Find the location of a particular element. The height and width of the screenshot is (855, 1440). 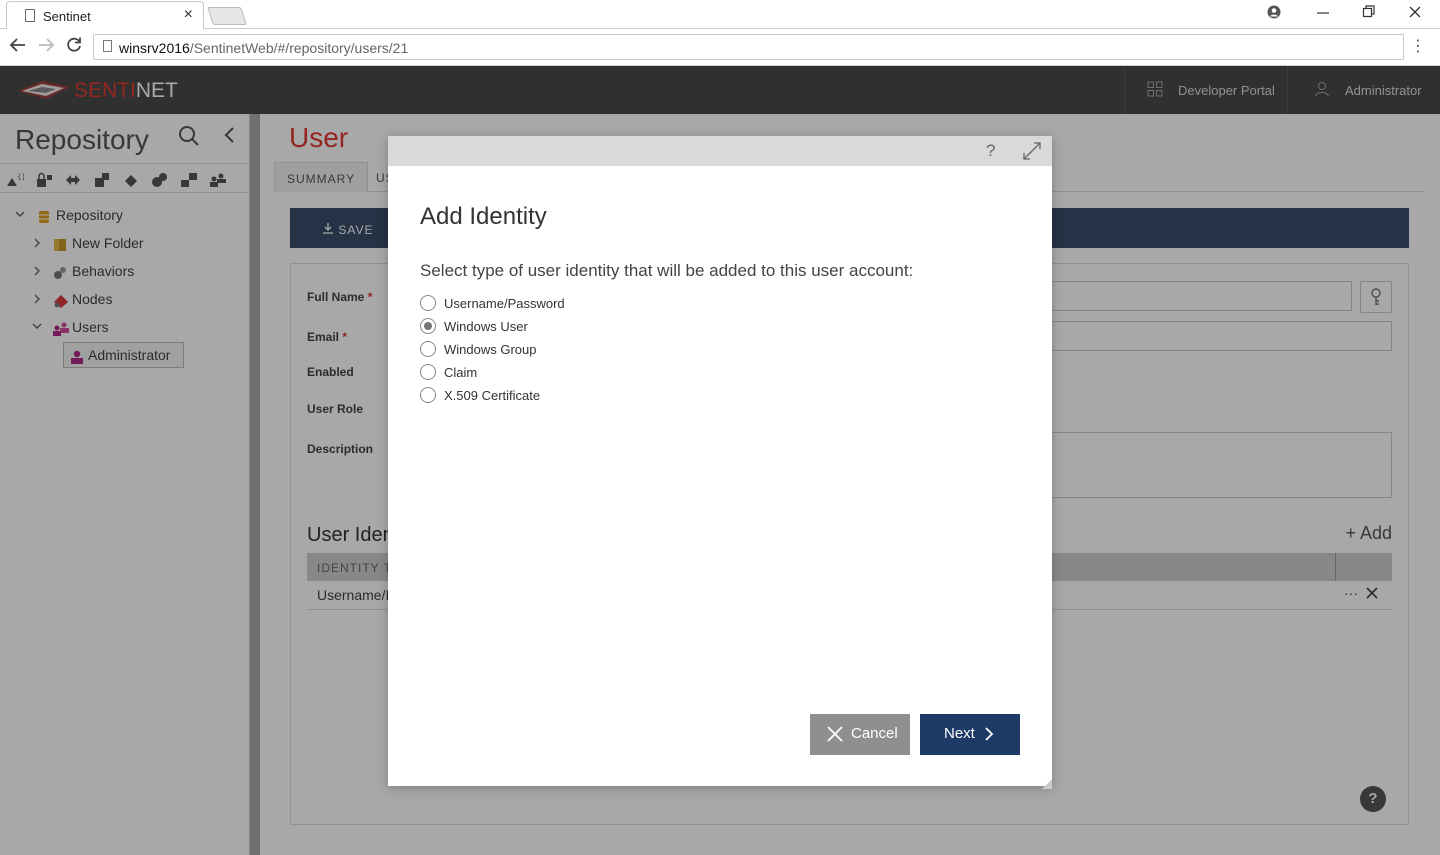

close-window-icon is located at coordinates (1415, 14).